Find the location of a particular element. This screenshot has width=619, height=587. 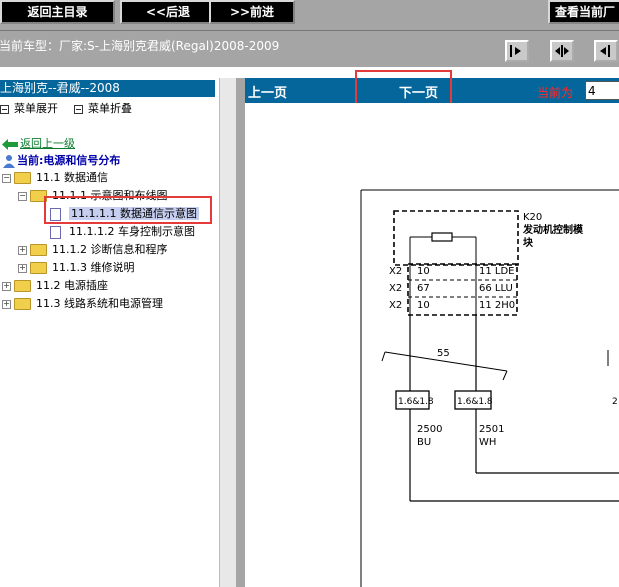

wire-number-left: 2500 is located at coordinates (429, 429).